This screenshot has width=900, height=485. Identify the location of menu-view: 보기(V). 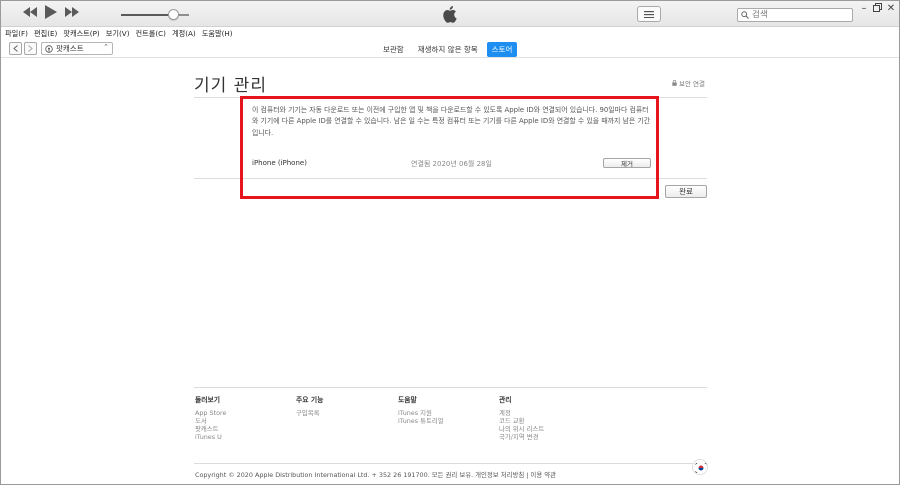
(118, 34).